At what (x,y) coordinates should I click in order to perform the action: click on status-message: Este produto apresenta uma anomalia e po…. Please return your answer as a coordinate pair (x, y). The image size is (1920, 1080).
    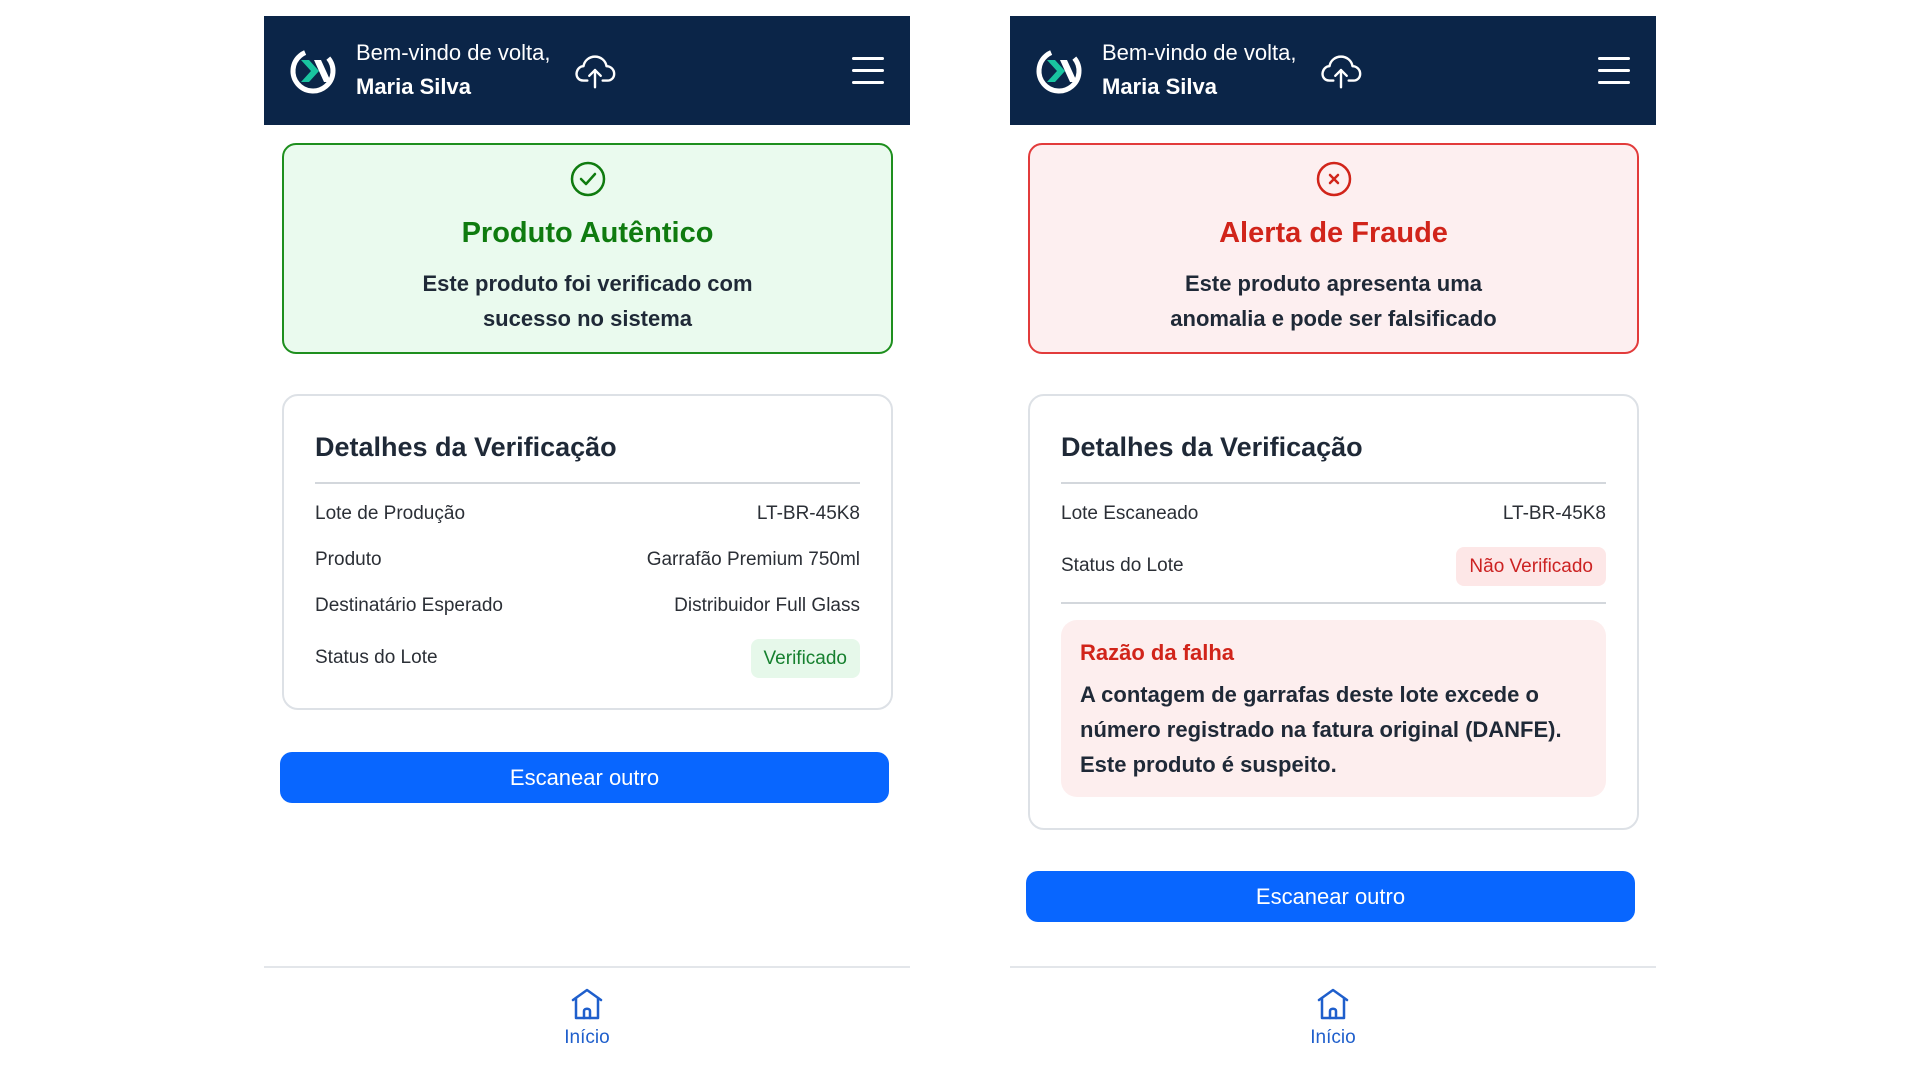
    Looking at the image, I should click on (1333, 301).